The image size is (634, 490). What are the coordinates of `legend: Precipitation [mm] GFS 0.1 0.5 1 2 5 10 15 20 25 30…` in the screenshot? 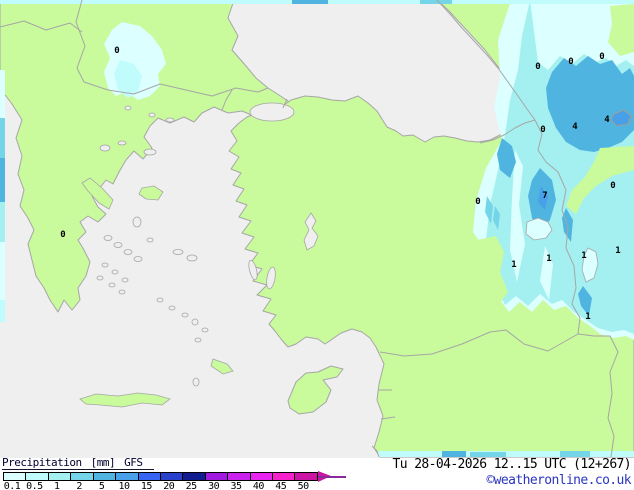 It's located at (182, 473).